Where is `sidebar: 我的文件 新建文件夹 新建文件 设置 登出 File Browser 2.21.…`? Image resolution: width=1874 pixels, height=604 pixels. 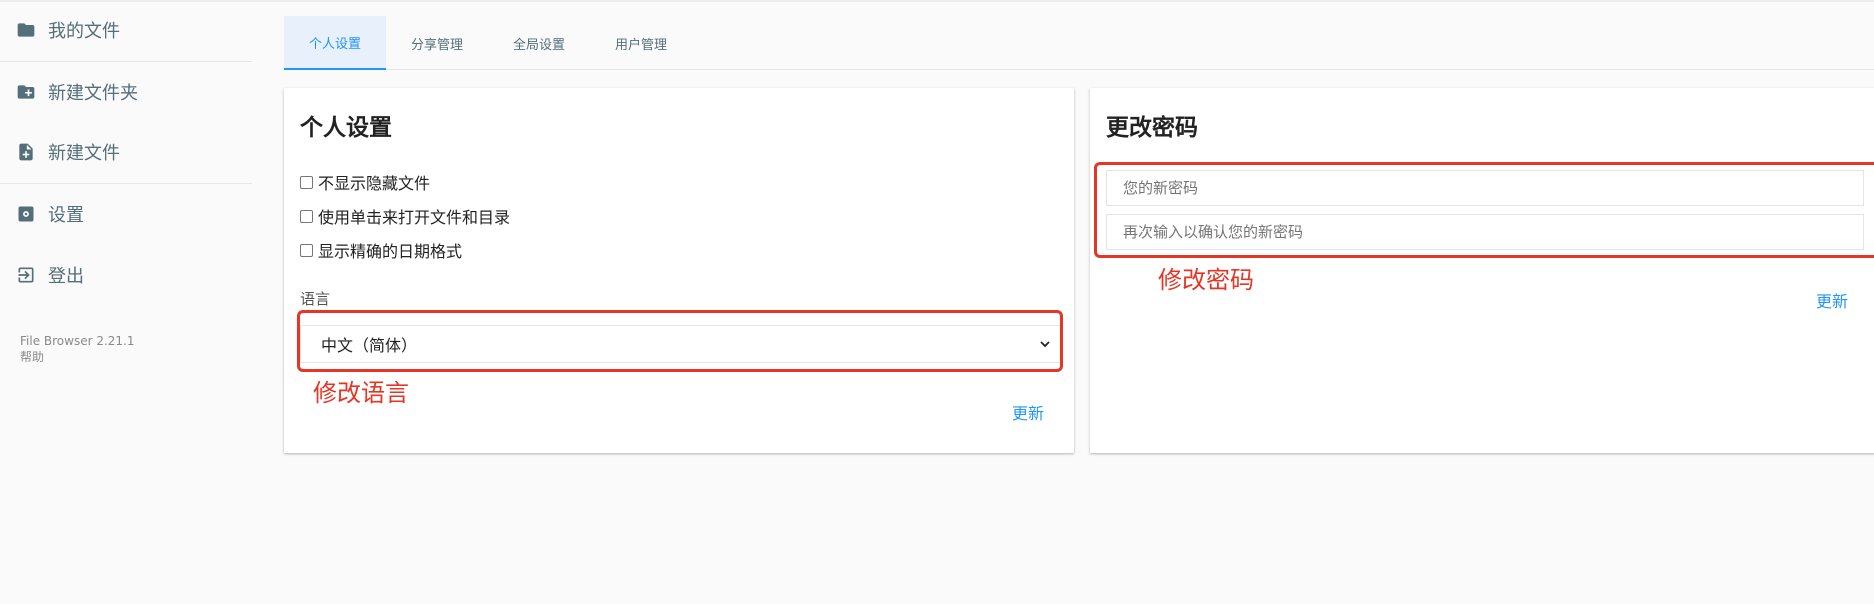
sidebar: 我的文件 新建文件夹 新建文件 设置 登出 File Browser 2.21.… is located at coordinates (127, 302).